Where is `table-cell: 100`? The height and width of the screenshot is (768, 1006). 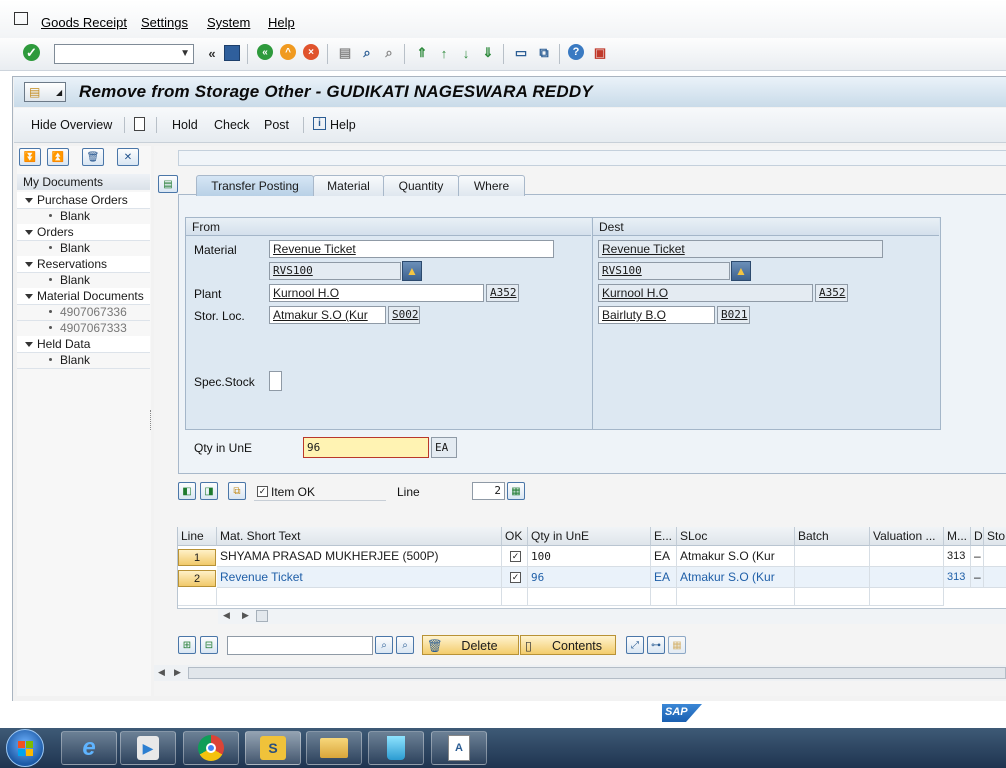 table-cell: 100 is located at coordinates (589, 556).